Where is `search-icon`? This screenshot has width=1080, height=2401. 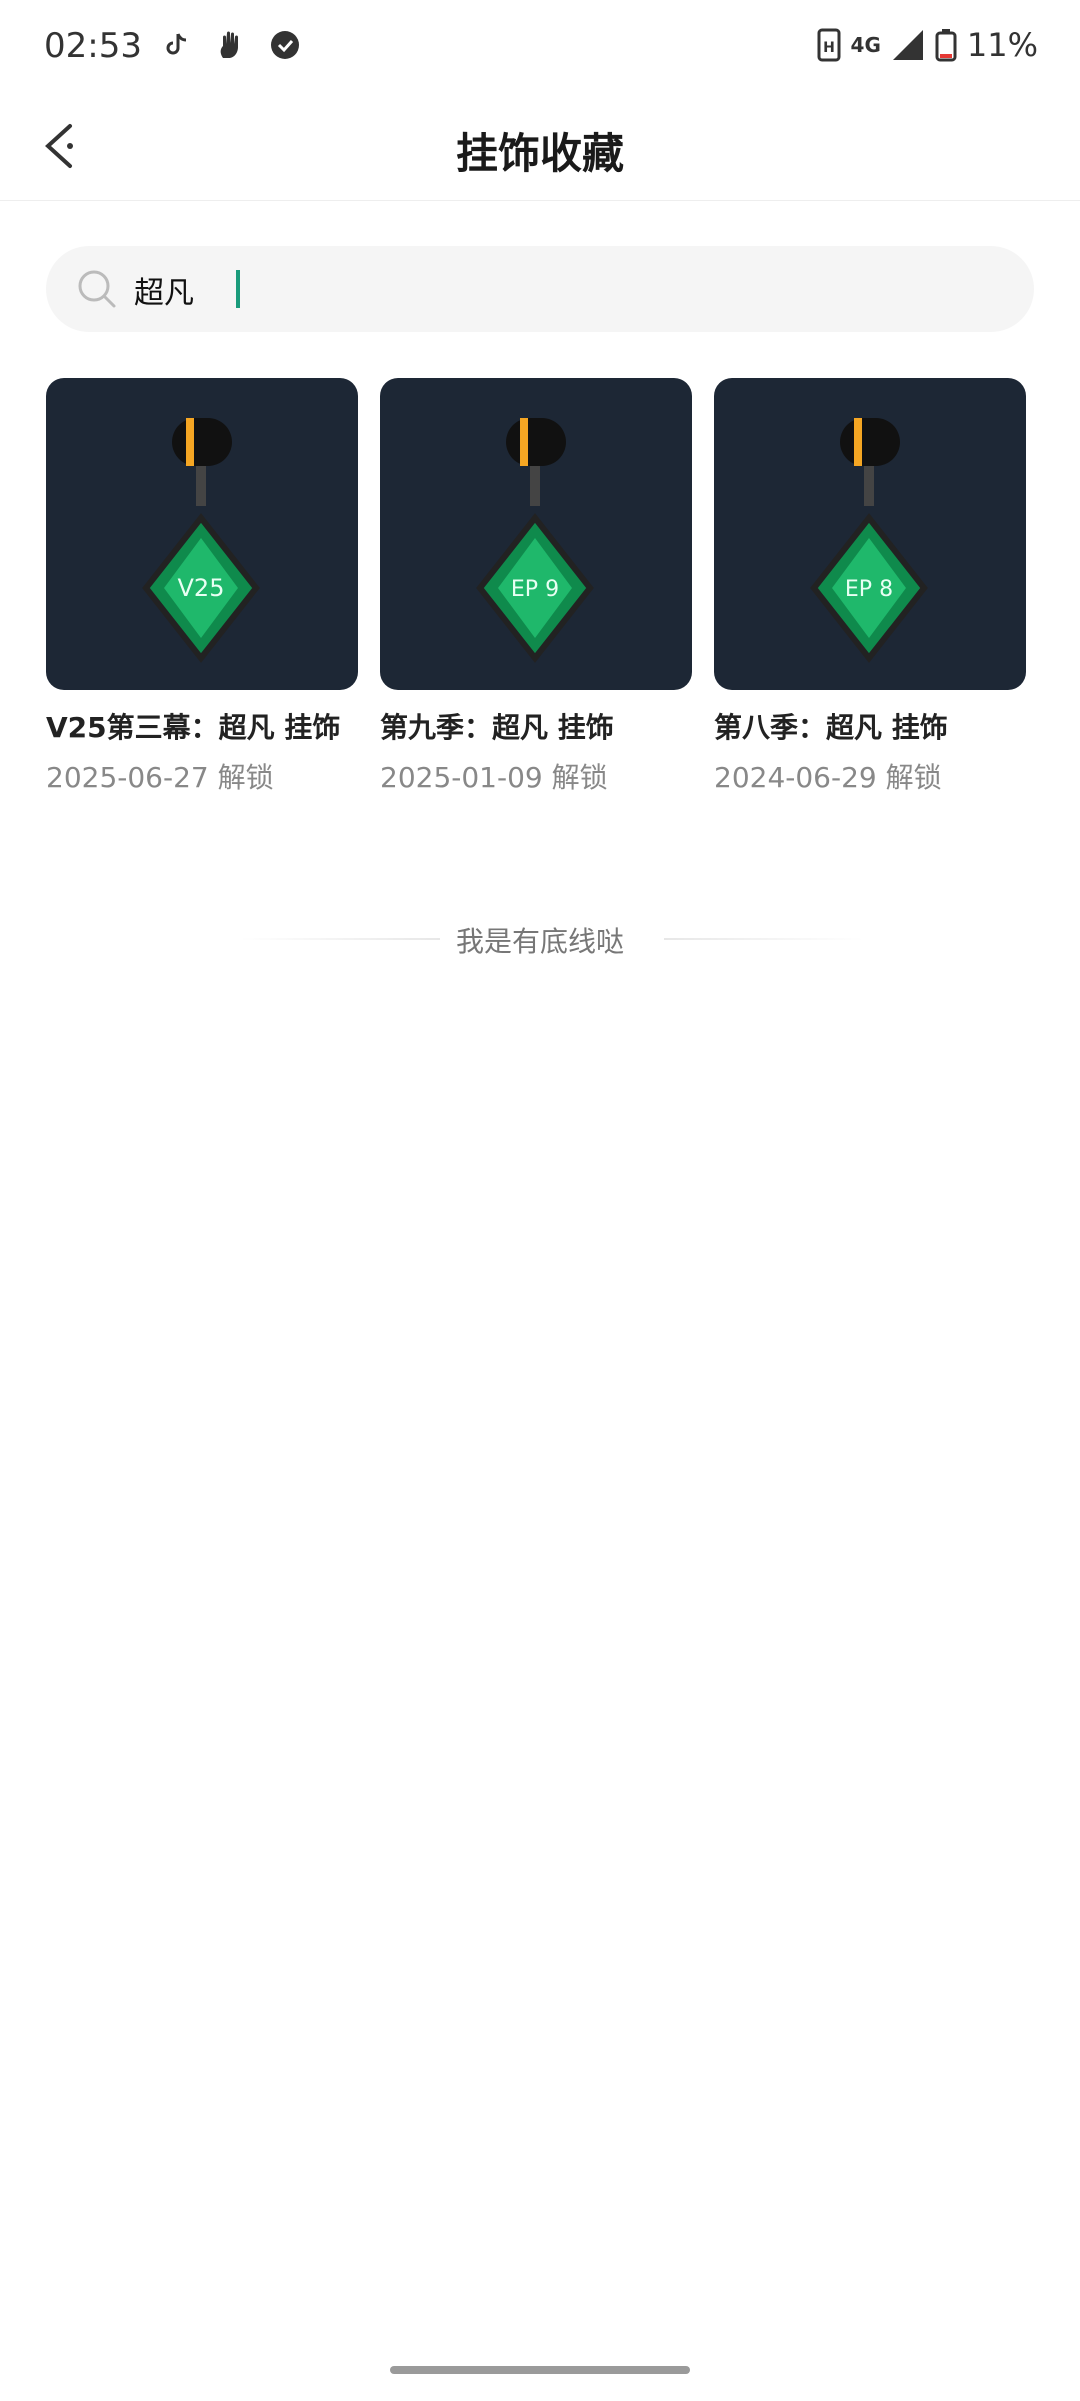 search-icon is located at coordinates (97, 289).